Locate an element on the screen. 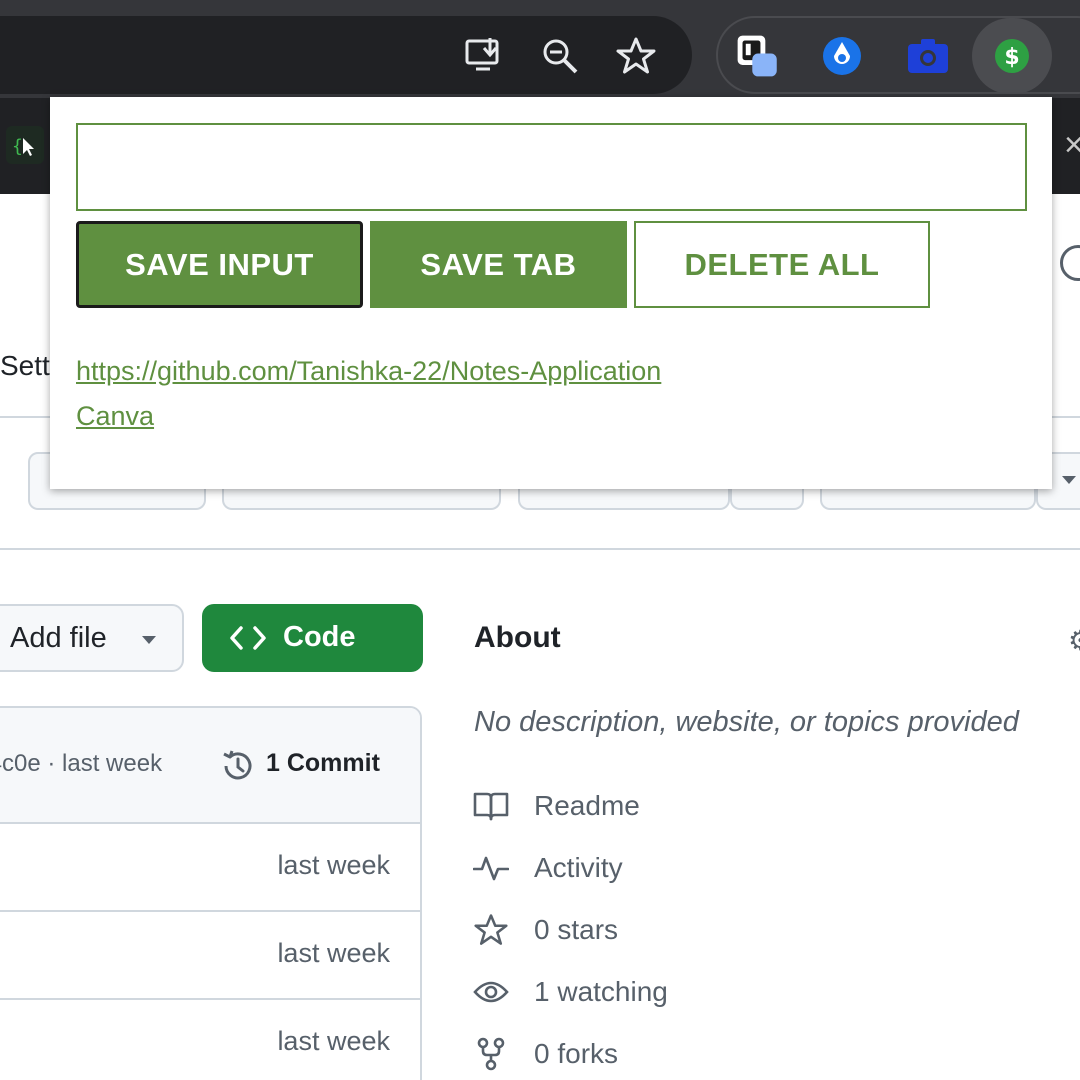  book-icon is located at coordinates (491, 806).